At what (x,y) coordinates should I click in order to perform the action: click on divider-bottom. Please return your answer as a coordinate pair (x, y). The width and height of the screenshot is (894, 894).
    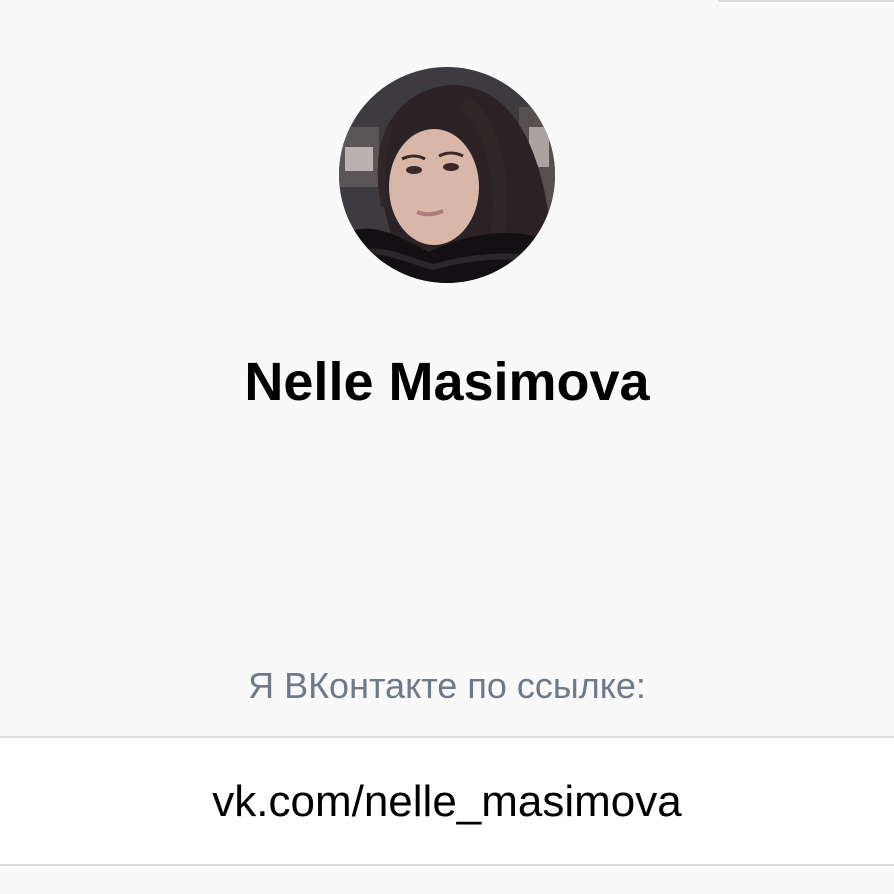
    Looking at the image, I should click on (447, 865).